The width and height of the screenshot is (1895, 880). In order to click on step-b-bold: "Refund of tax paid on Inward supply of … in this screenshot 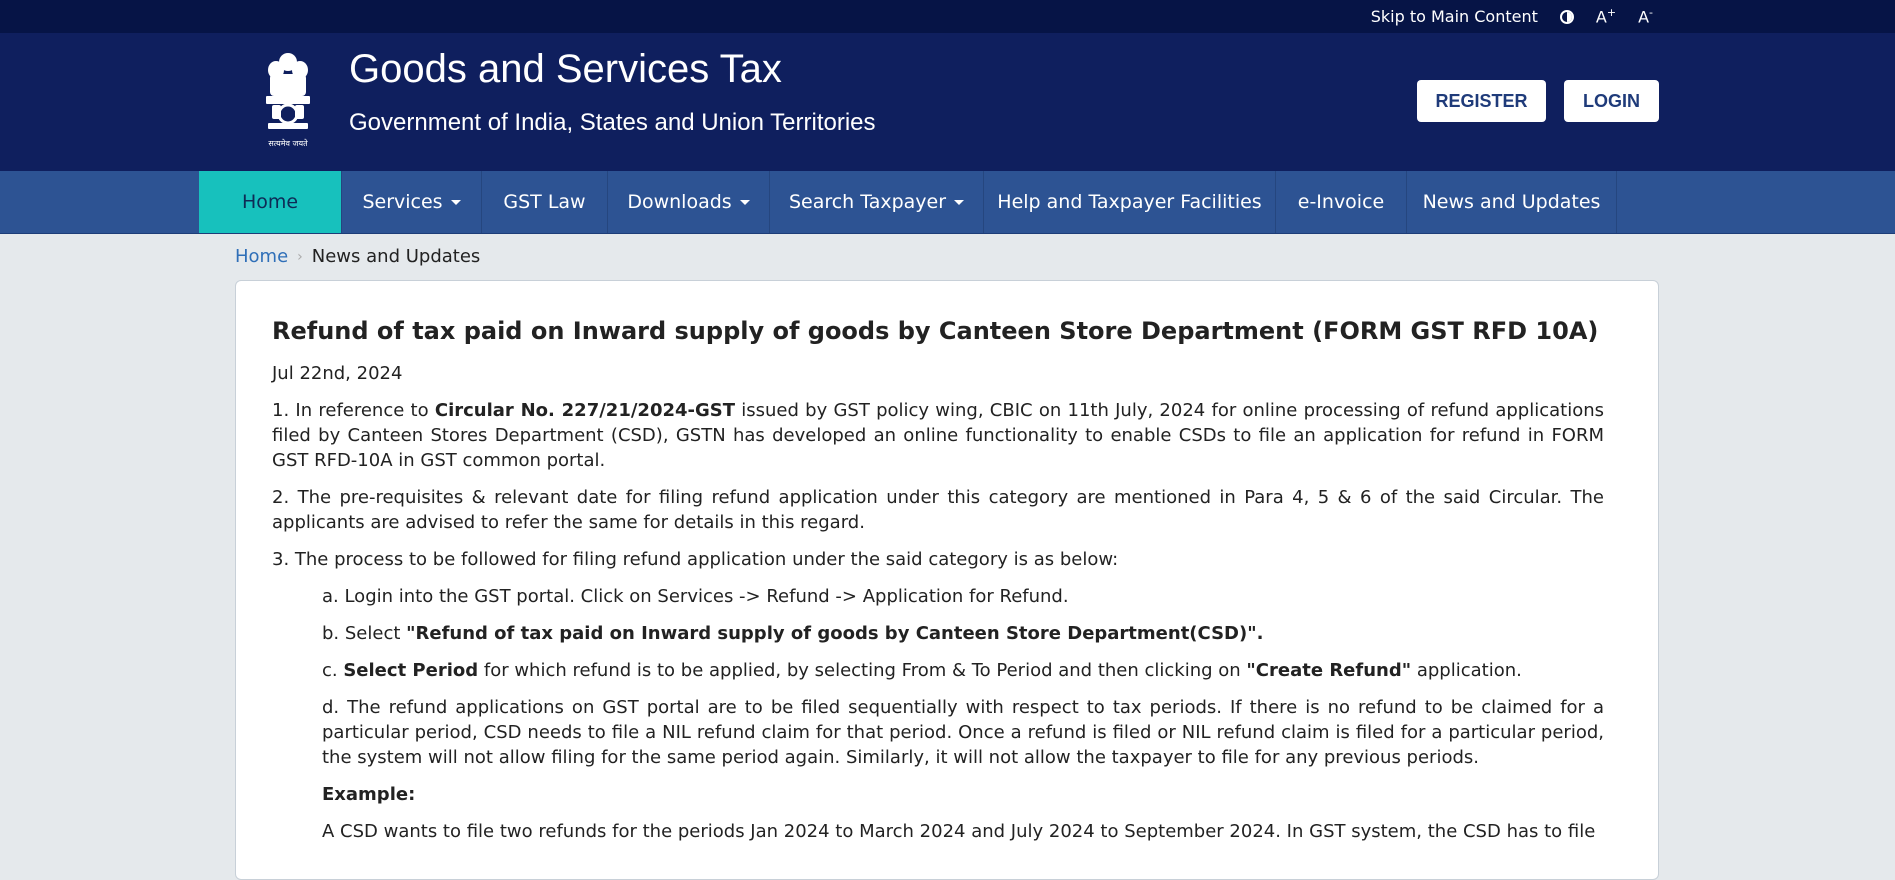, I will do `click(835, 633)`.